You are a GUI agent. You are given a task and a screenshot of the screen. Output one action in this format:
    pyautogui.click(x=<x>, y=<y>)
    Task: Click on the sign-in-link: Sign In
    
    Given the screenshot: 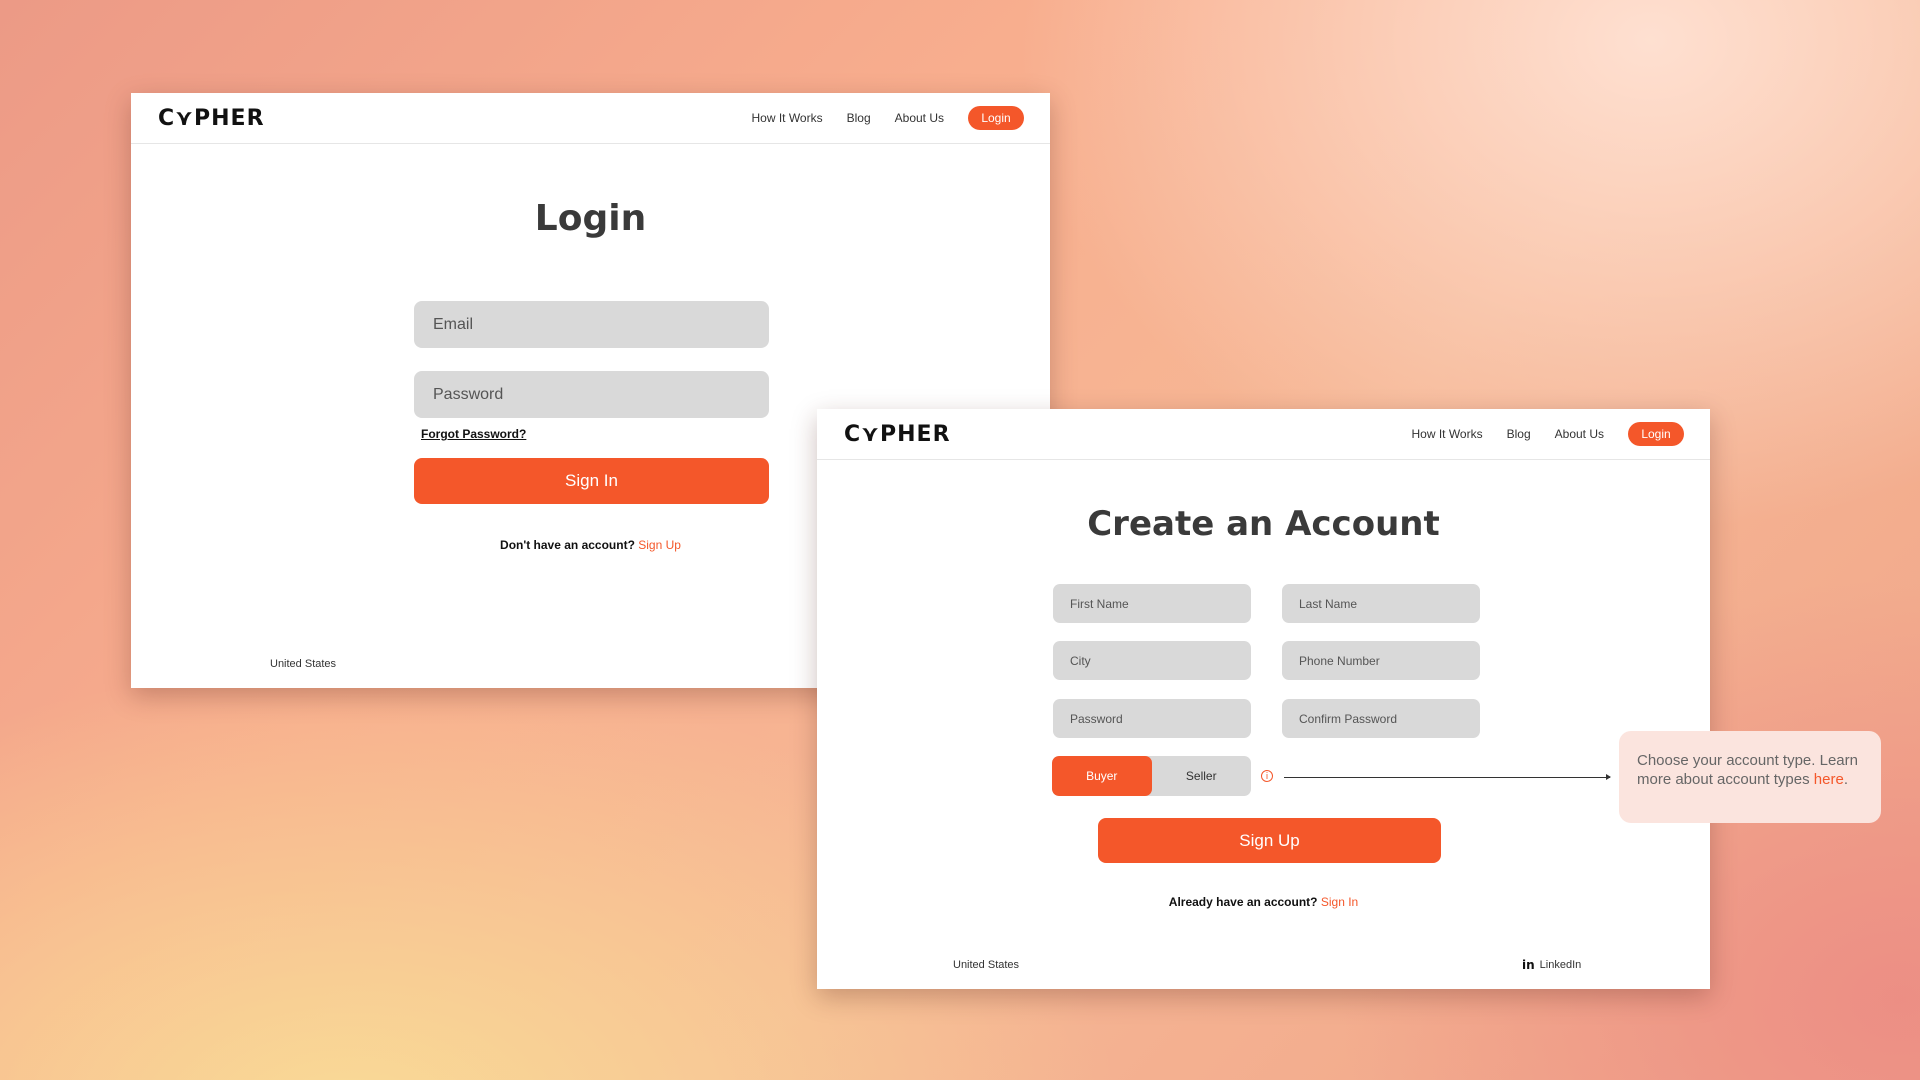 What is the action you would take?
    pyautogui.click(x=1339, y=902)
    